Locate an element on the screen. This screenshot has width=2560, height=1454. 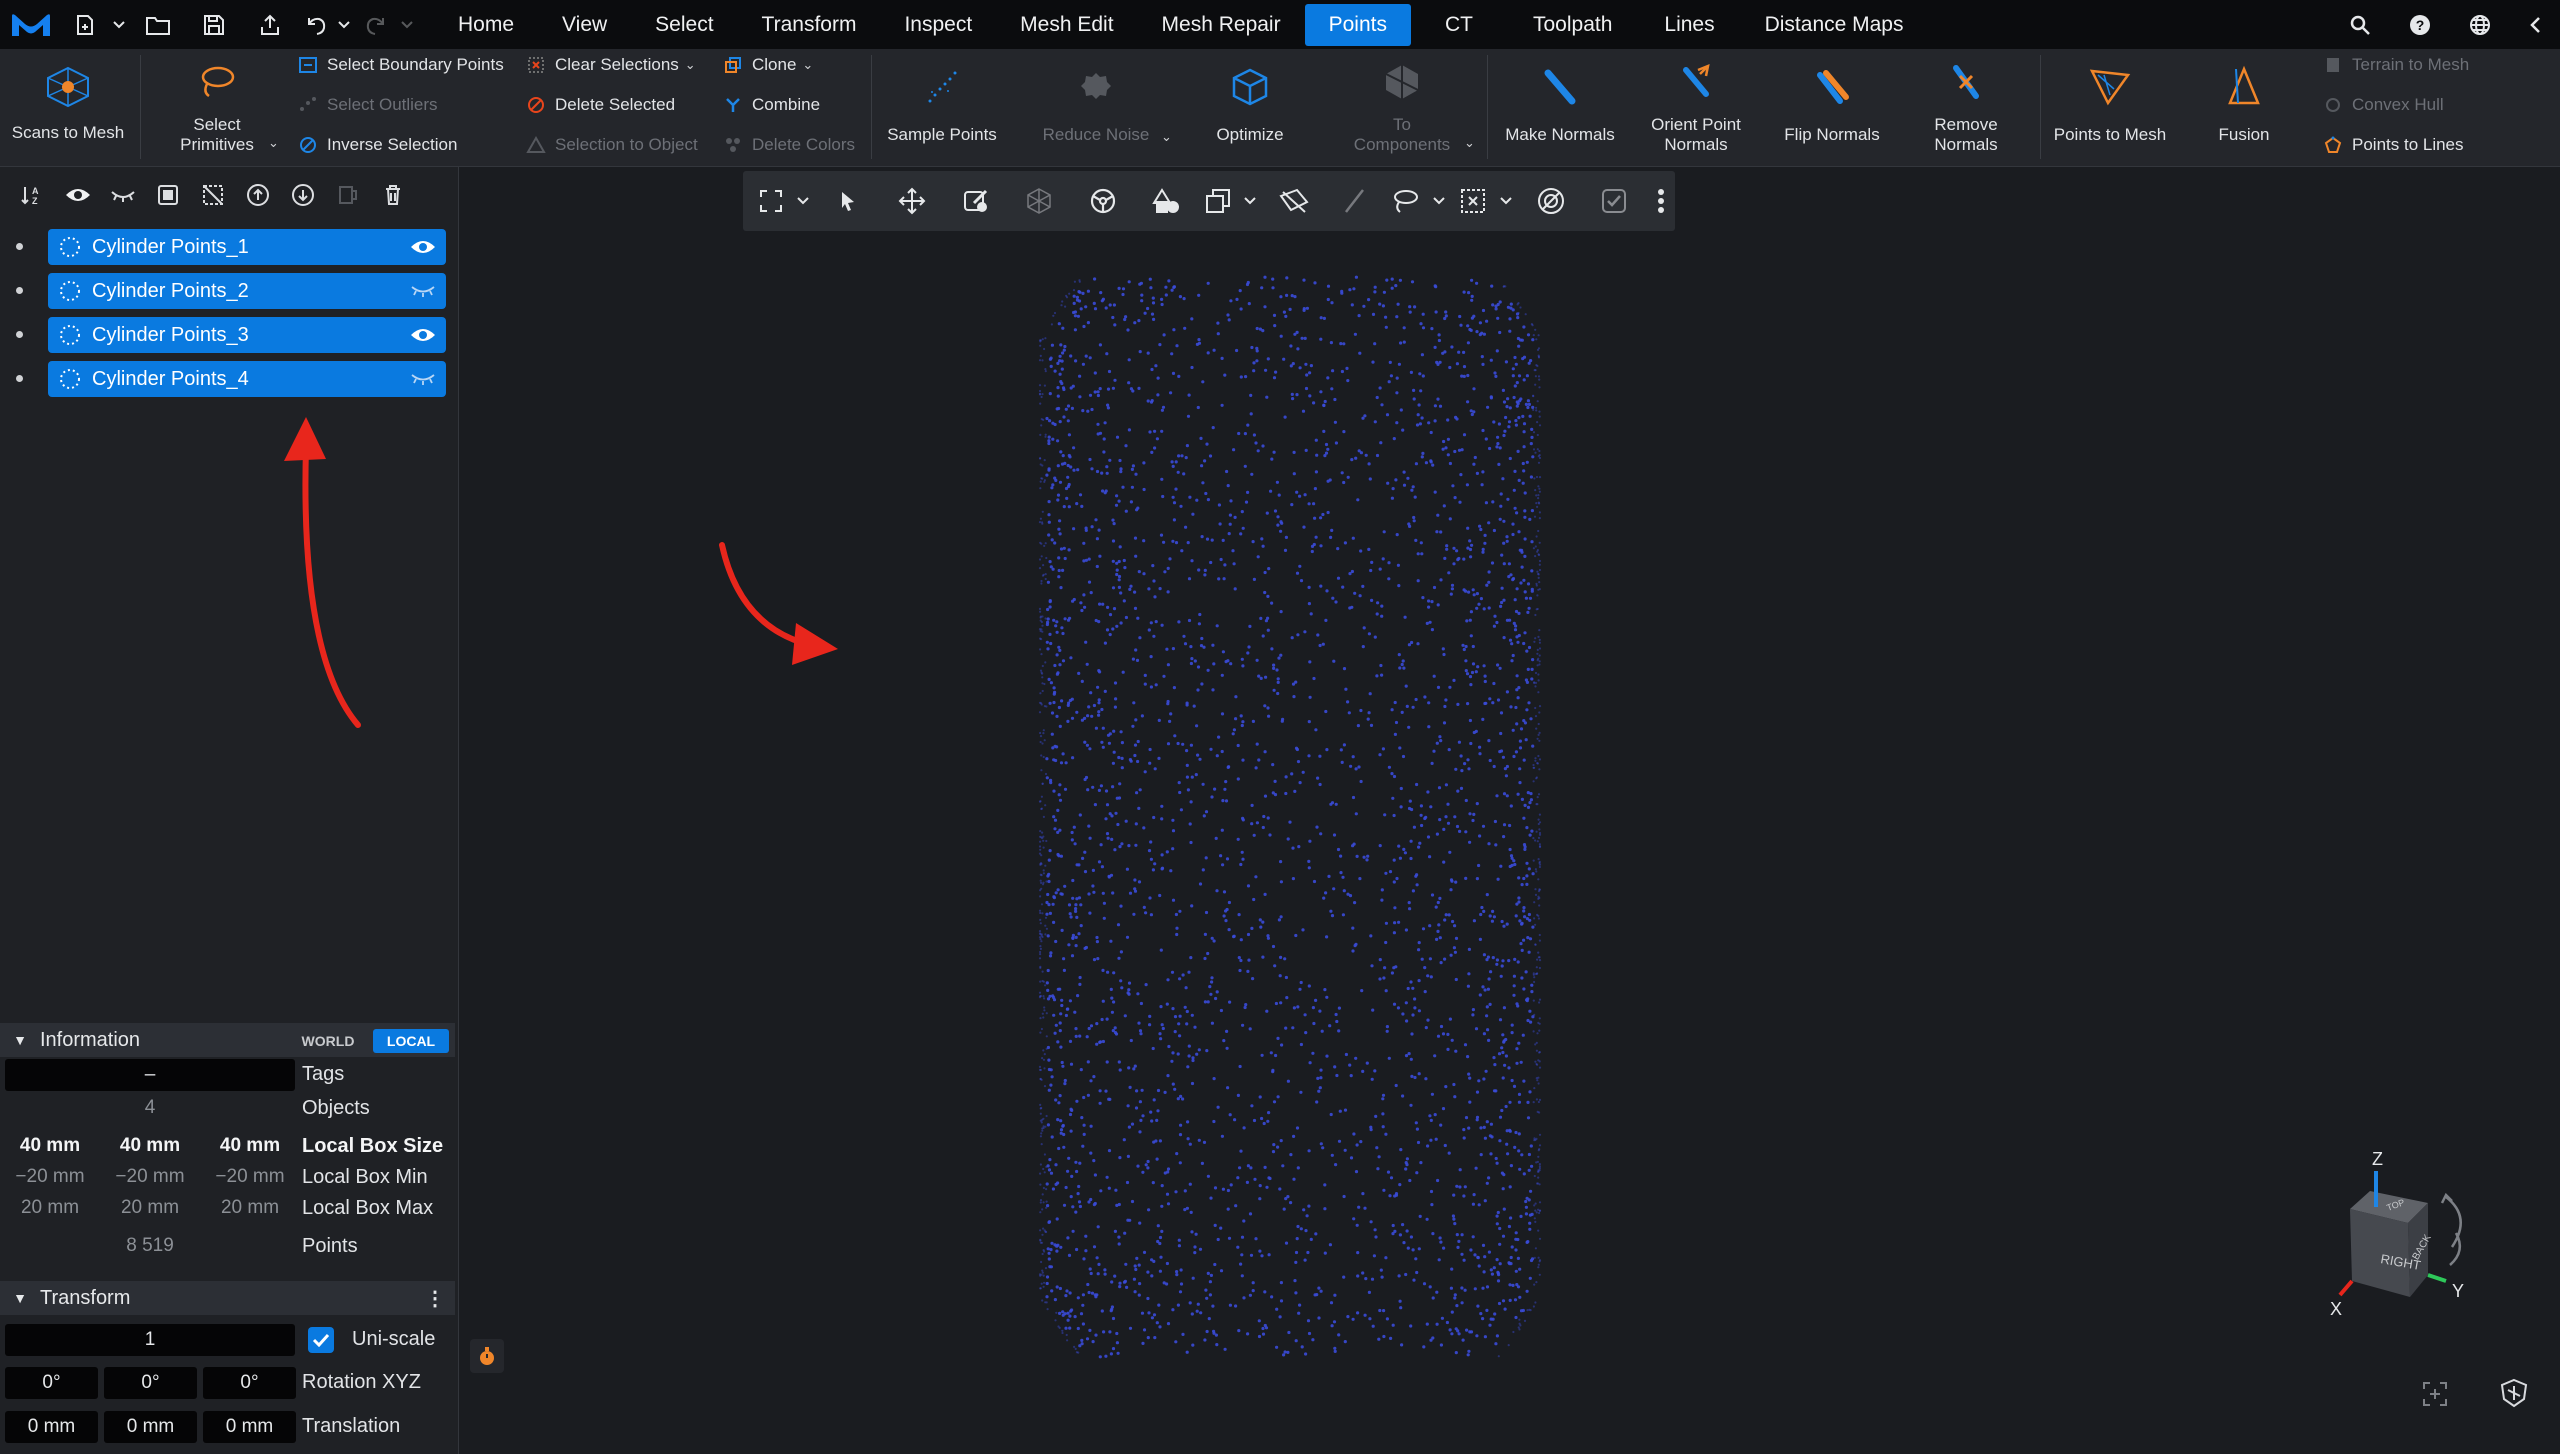
rotation-y-input: 0° is located at coordinates (150, 1383).